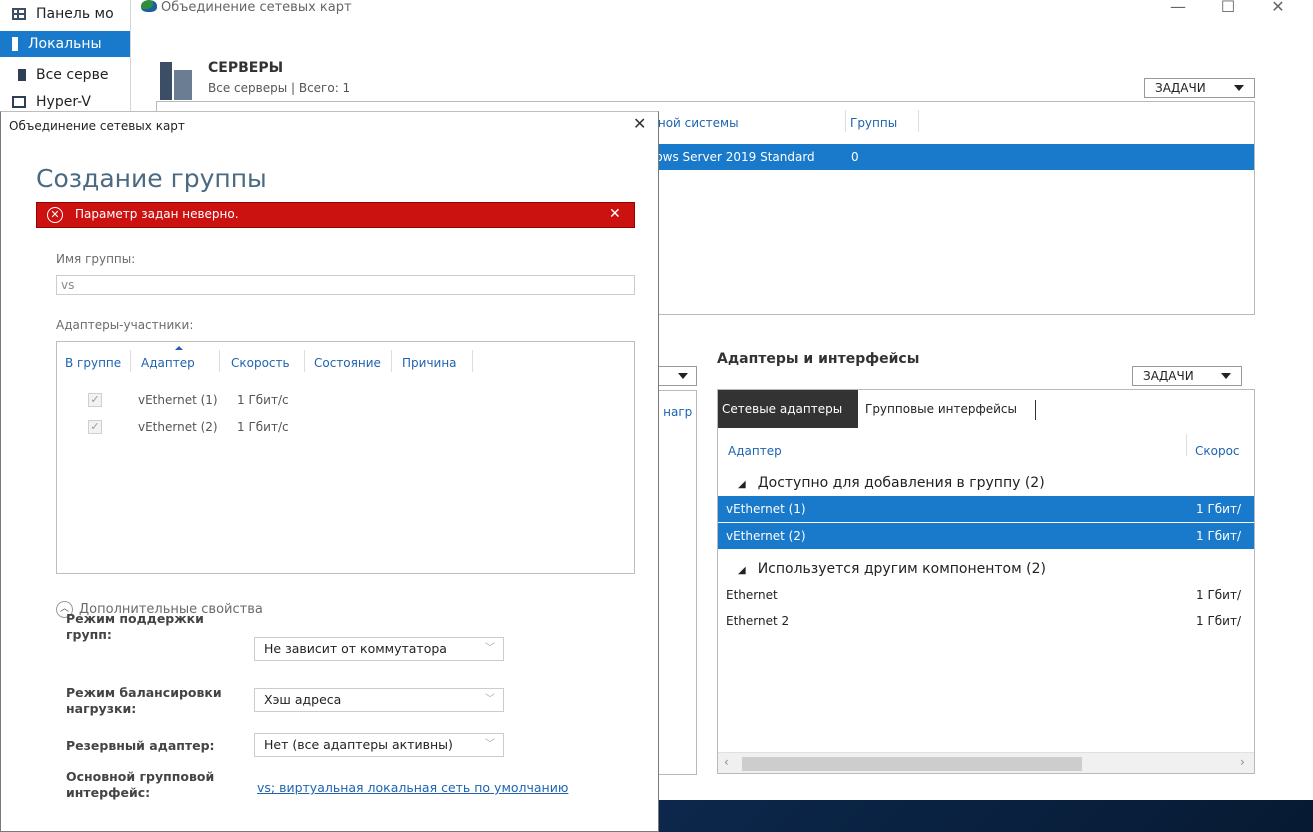  Describe the element at coordinates (694, 123) in the screenshot. I see `column-header-os: нной системы` at that location.